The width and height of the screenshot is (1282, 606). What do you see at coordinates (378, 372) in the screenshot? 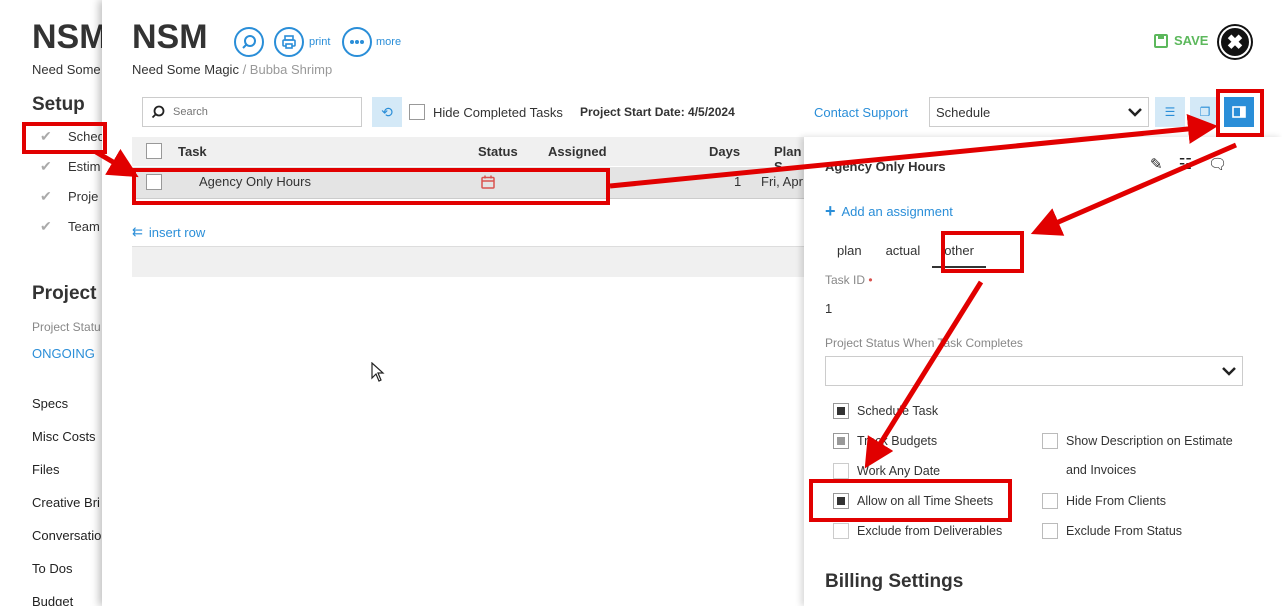
I see `mouse-cursor-icon` at bounding box center [378, 372].